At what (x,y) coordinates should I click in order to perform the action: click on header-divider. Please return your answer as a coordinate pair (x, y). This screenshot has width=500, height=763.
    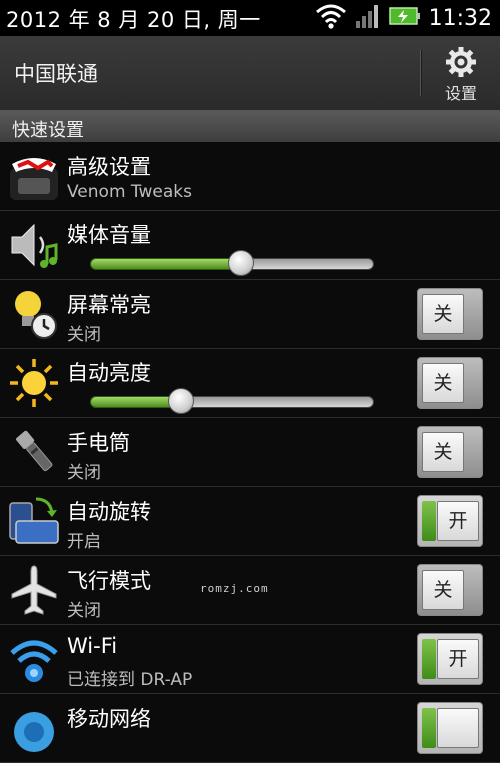
    Looking at the image, I should click on (421, 73).